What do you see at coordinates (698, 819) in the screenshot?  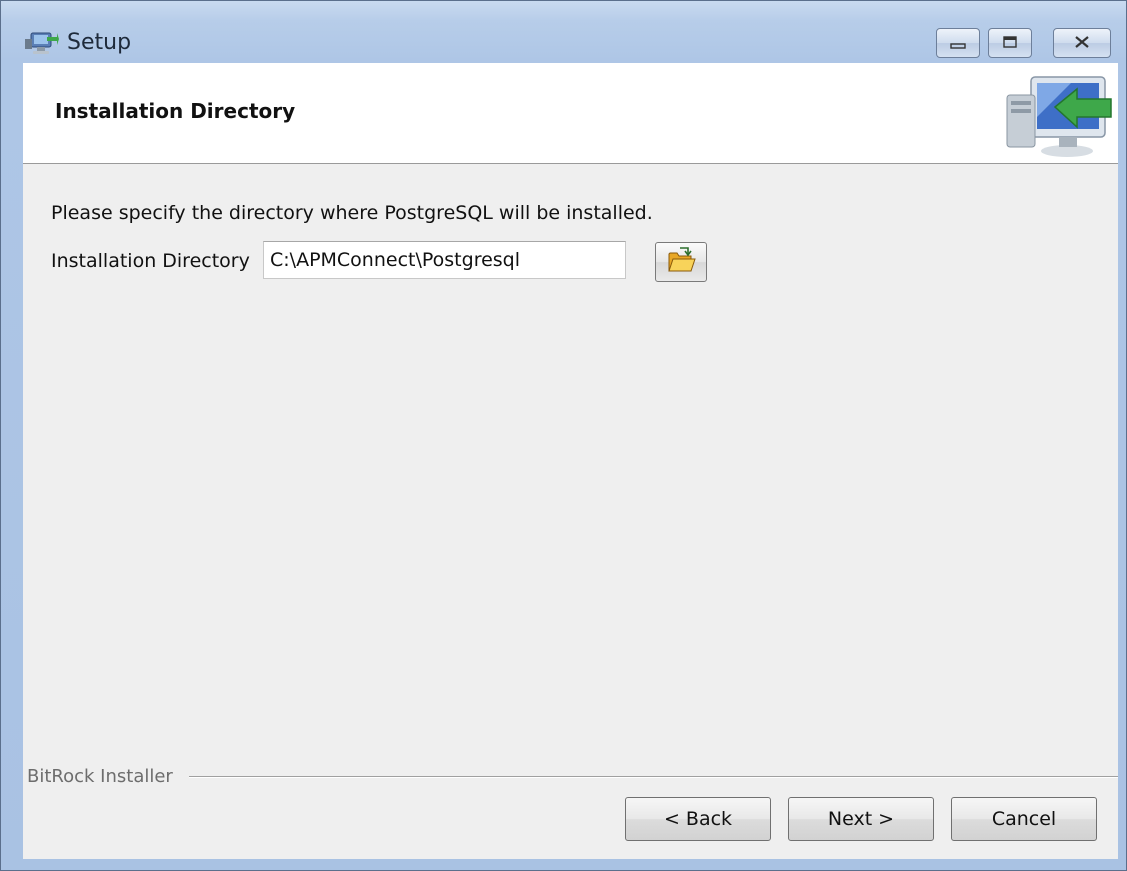 I see `back-button: < Back` at bounding box center [698, 819].